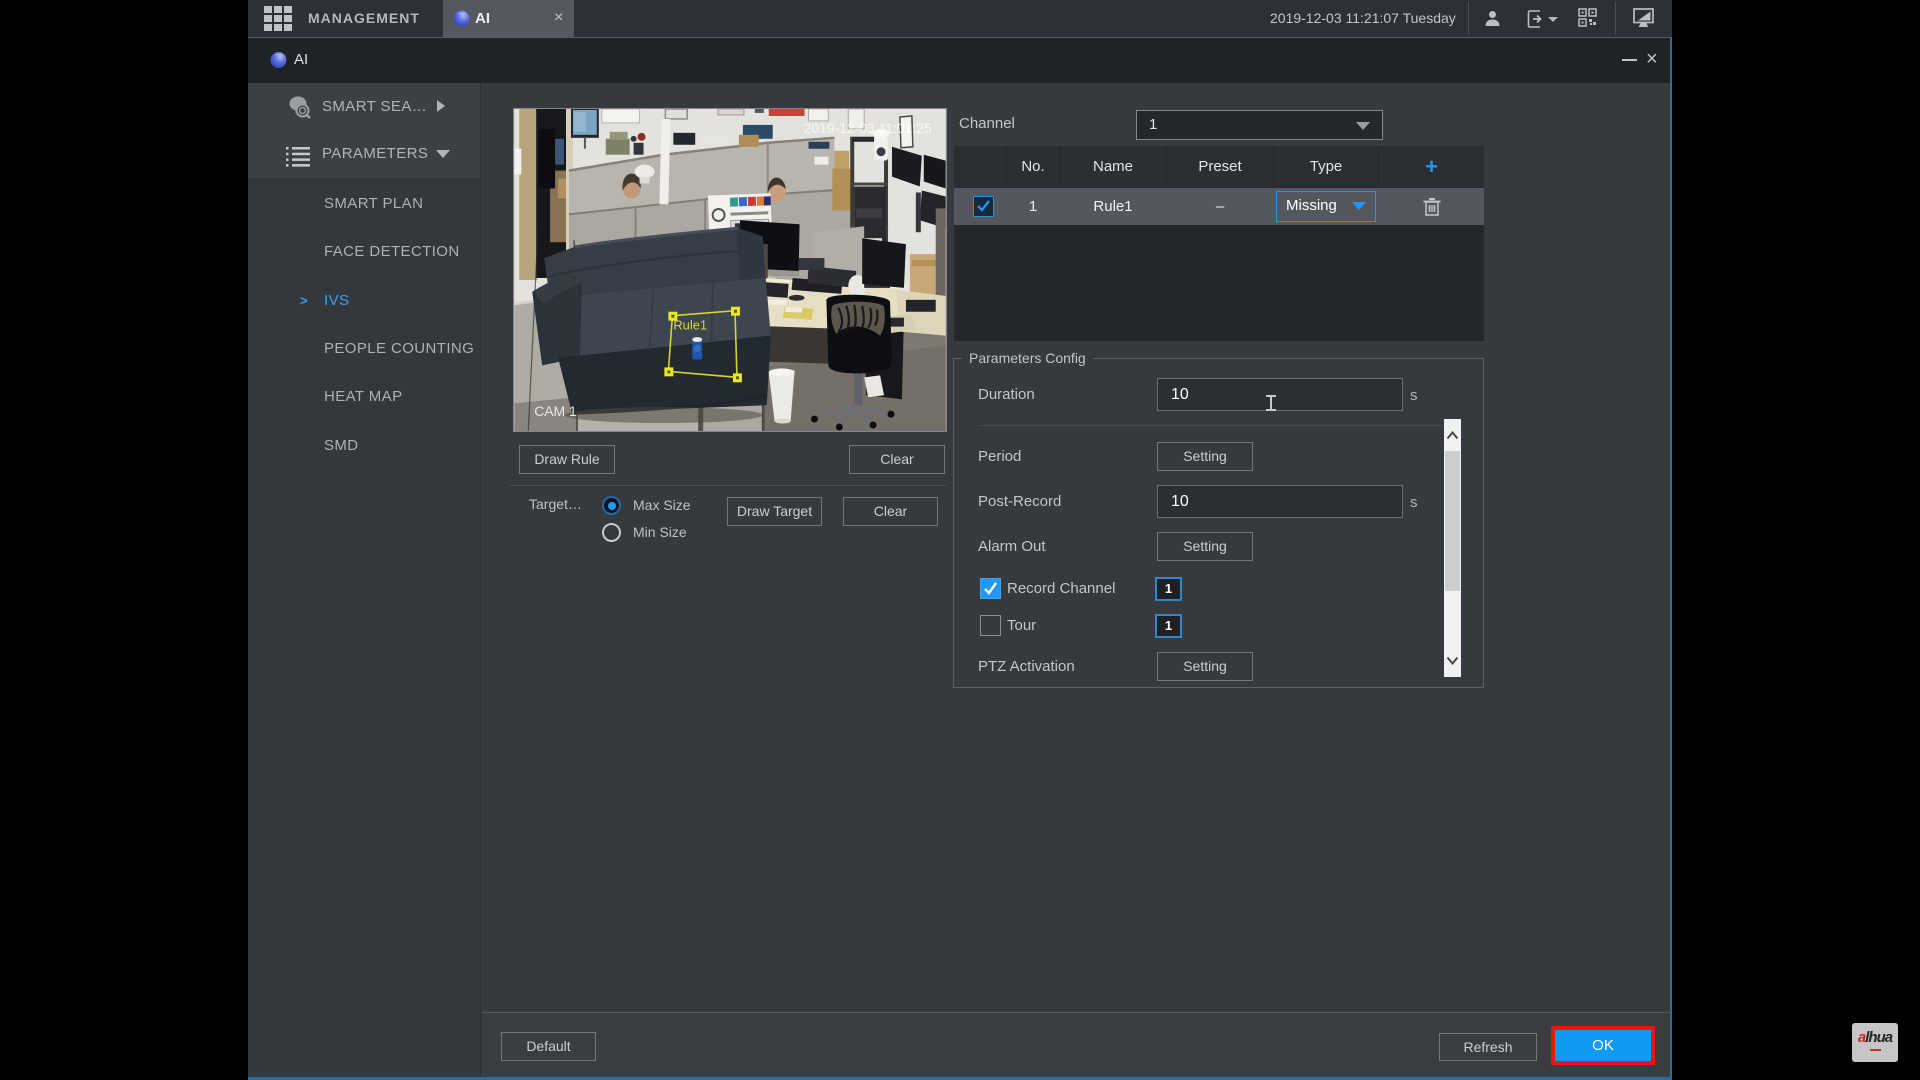 The width and height of the screenshot is (1920, 1080). Describe the element at coordinates (868, 128) in the screenshot. I see `svg-text: 2019-12-03 11:01:25` at that location.